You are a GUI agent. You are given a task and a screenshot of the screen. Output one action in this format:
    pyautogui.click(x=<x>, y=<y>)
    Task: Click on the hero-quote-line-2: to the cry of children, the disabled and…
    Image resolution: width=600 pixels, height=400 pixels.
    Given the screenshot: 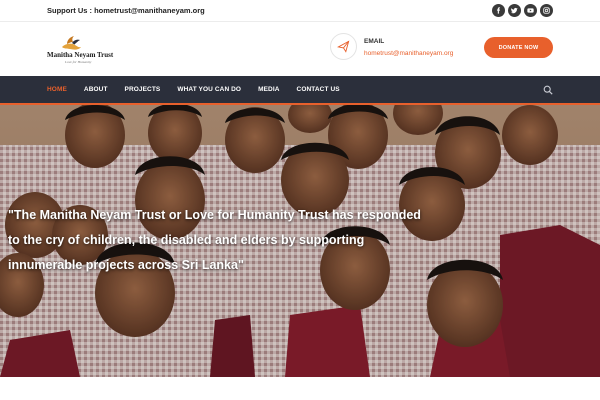 What is the action you would take?
    pyautogui.click(x=186, y=240)
    